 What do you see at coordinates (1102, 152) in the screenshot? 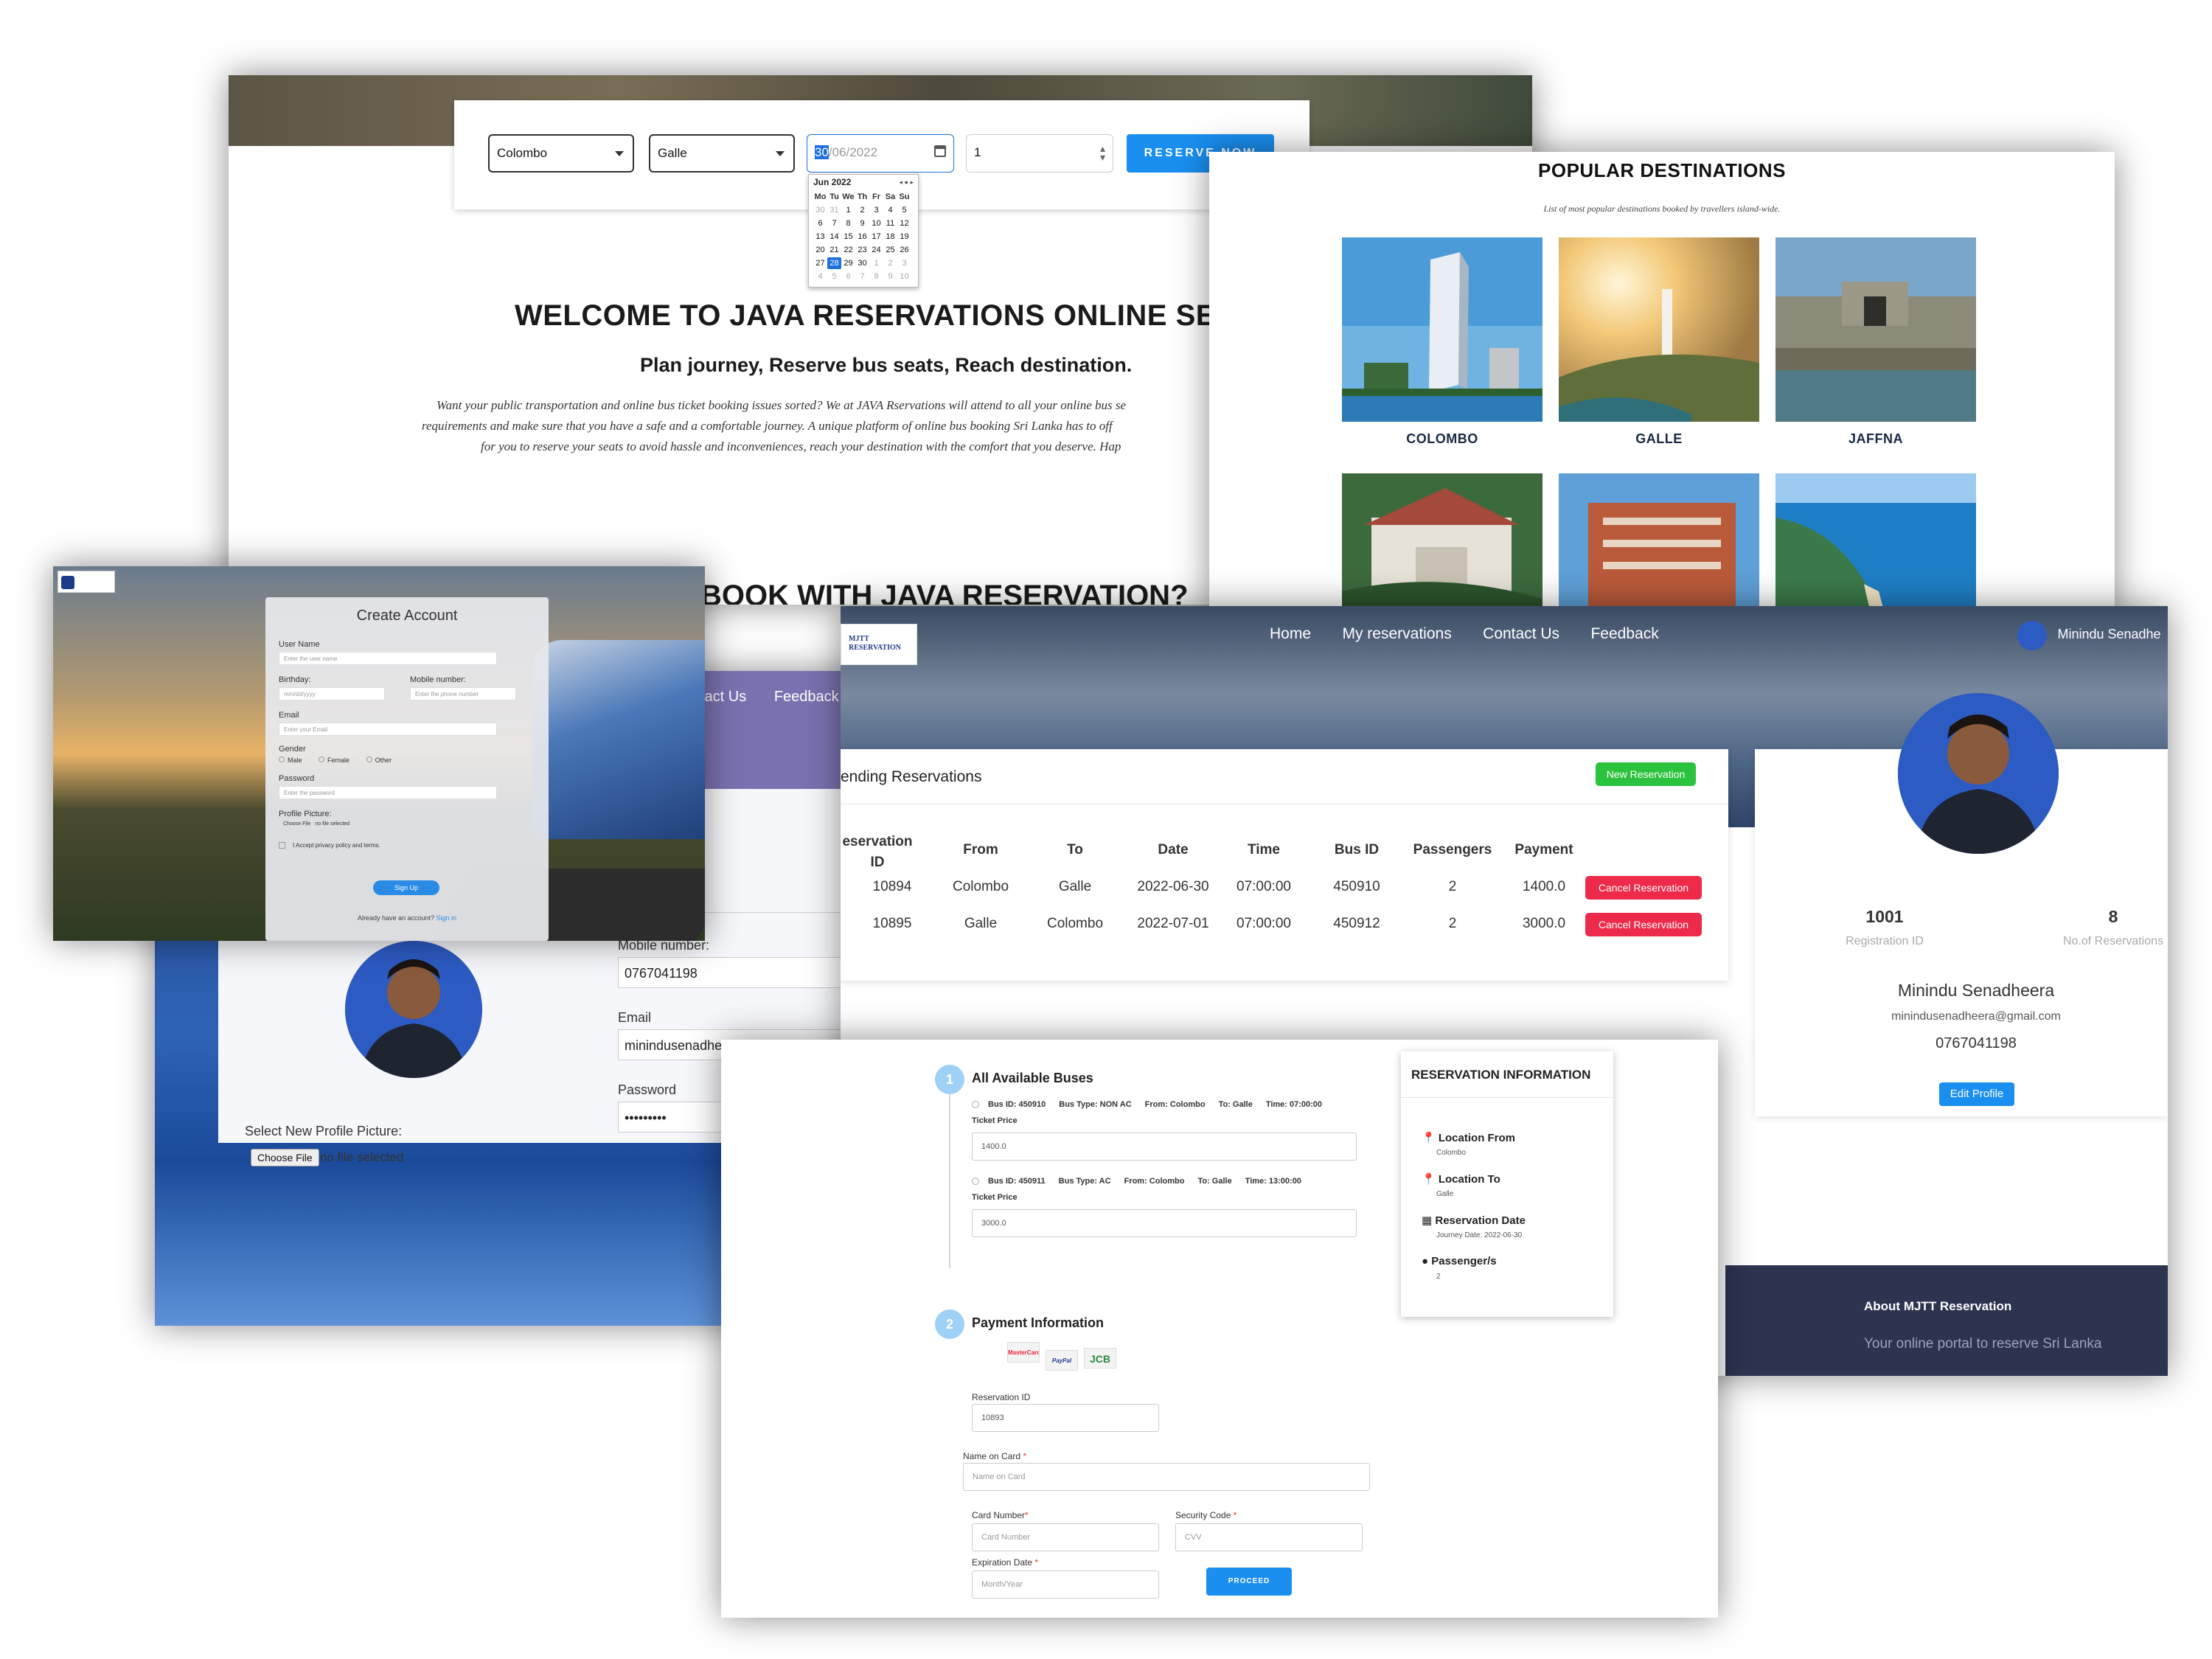
I see `stepper-icon: ▴ ▾` at bounding box center [1102, 152].